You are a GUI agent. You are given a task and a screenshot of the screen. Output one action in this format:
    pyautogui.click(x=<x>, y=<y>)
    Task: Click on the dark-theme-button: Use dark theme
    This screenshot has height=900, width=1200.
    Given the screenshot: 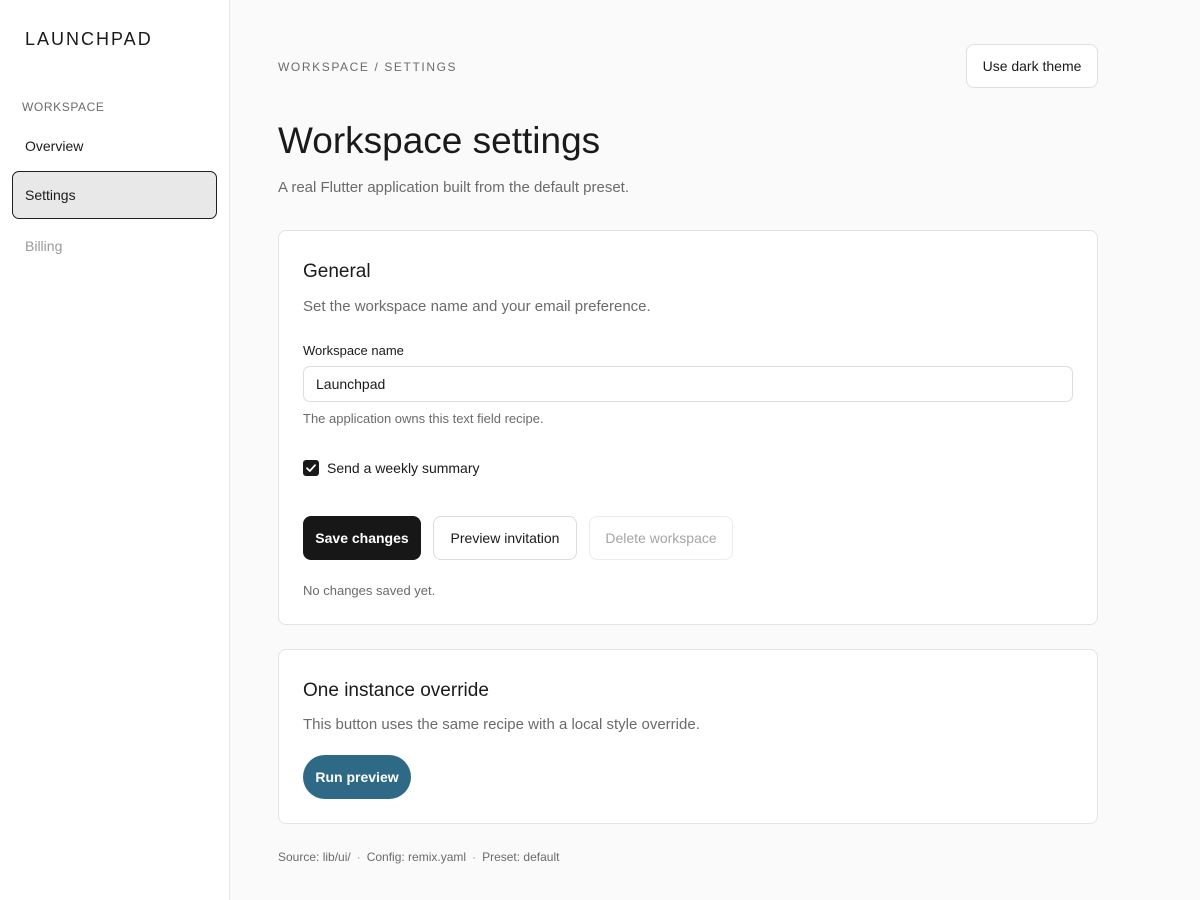 What is the action you would take?
    pyautogui.click(x=1032, y=66)
    